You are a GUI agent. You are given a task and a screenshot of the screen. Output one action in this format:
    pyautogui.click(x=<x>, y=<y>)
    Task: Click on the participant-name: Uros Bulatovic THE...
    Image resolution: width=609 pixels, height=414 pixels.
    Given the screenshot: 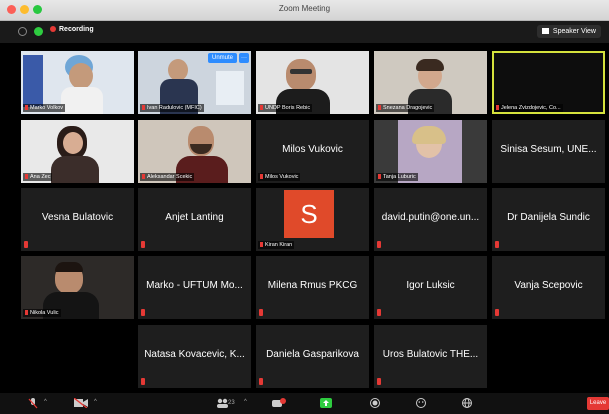 What is the action you would take?
    pyautogui.click(x=430, y=354)
    